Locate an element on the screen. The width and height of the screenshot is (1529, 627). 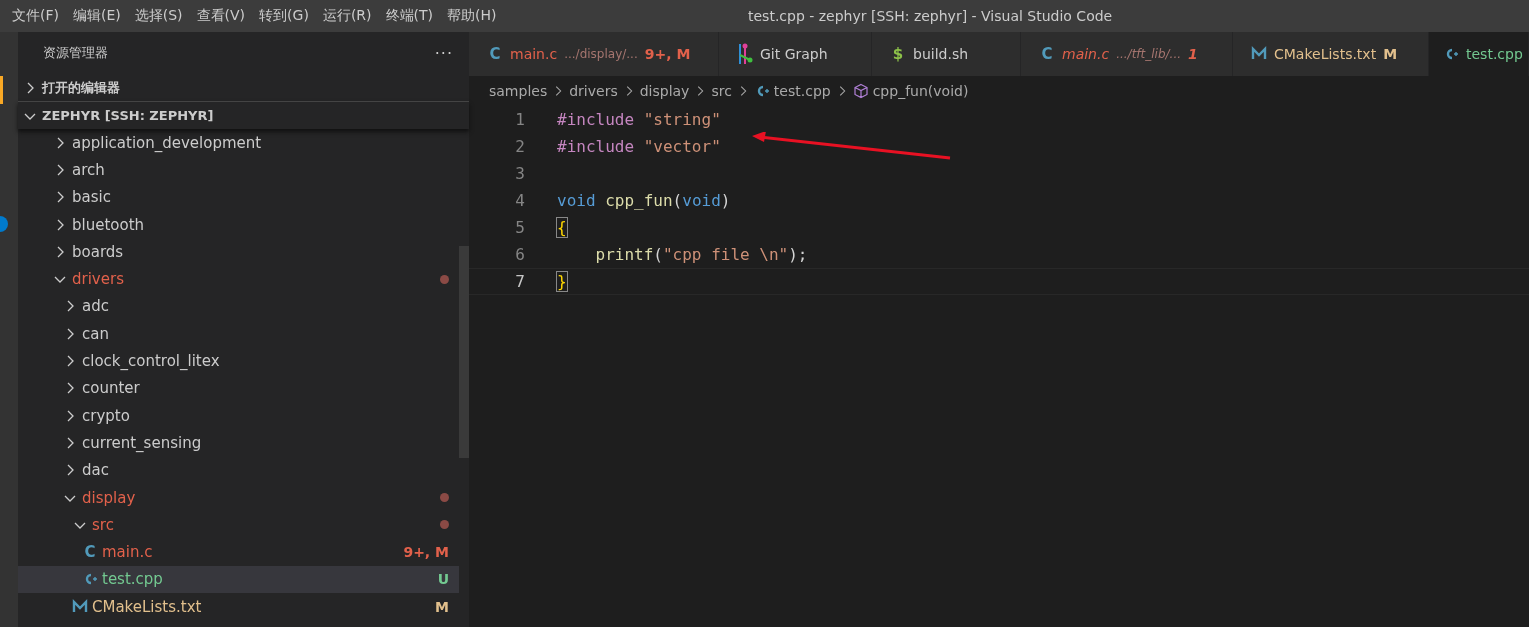
tree-item: display is located at coordinates (238, 497).